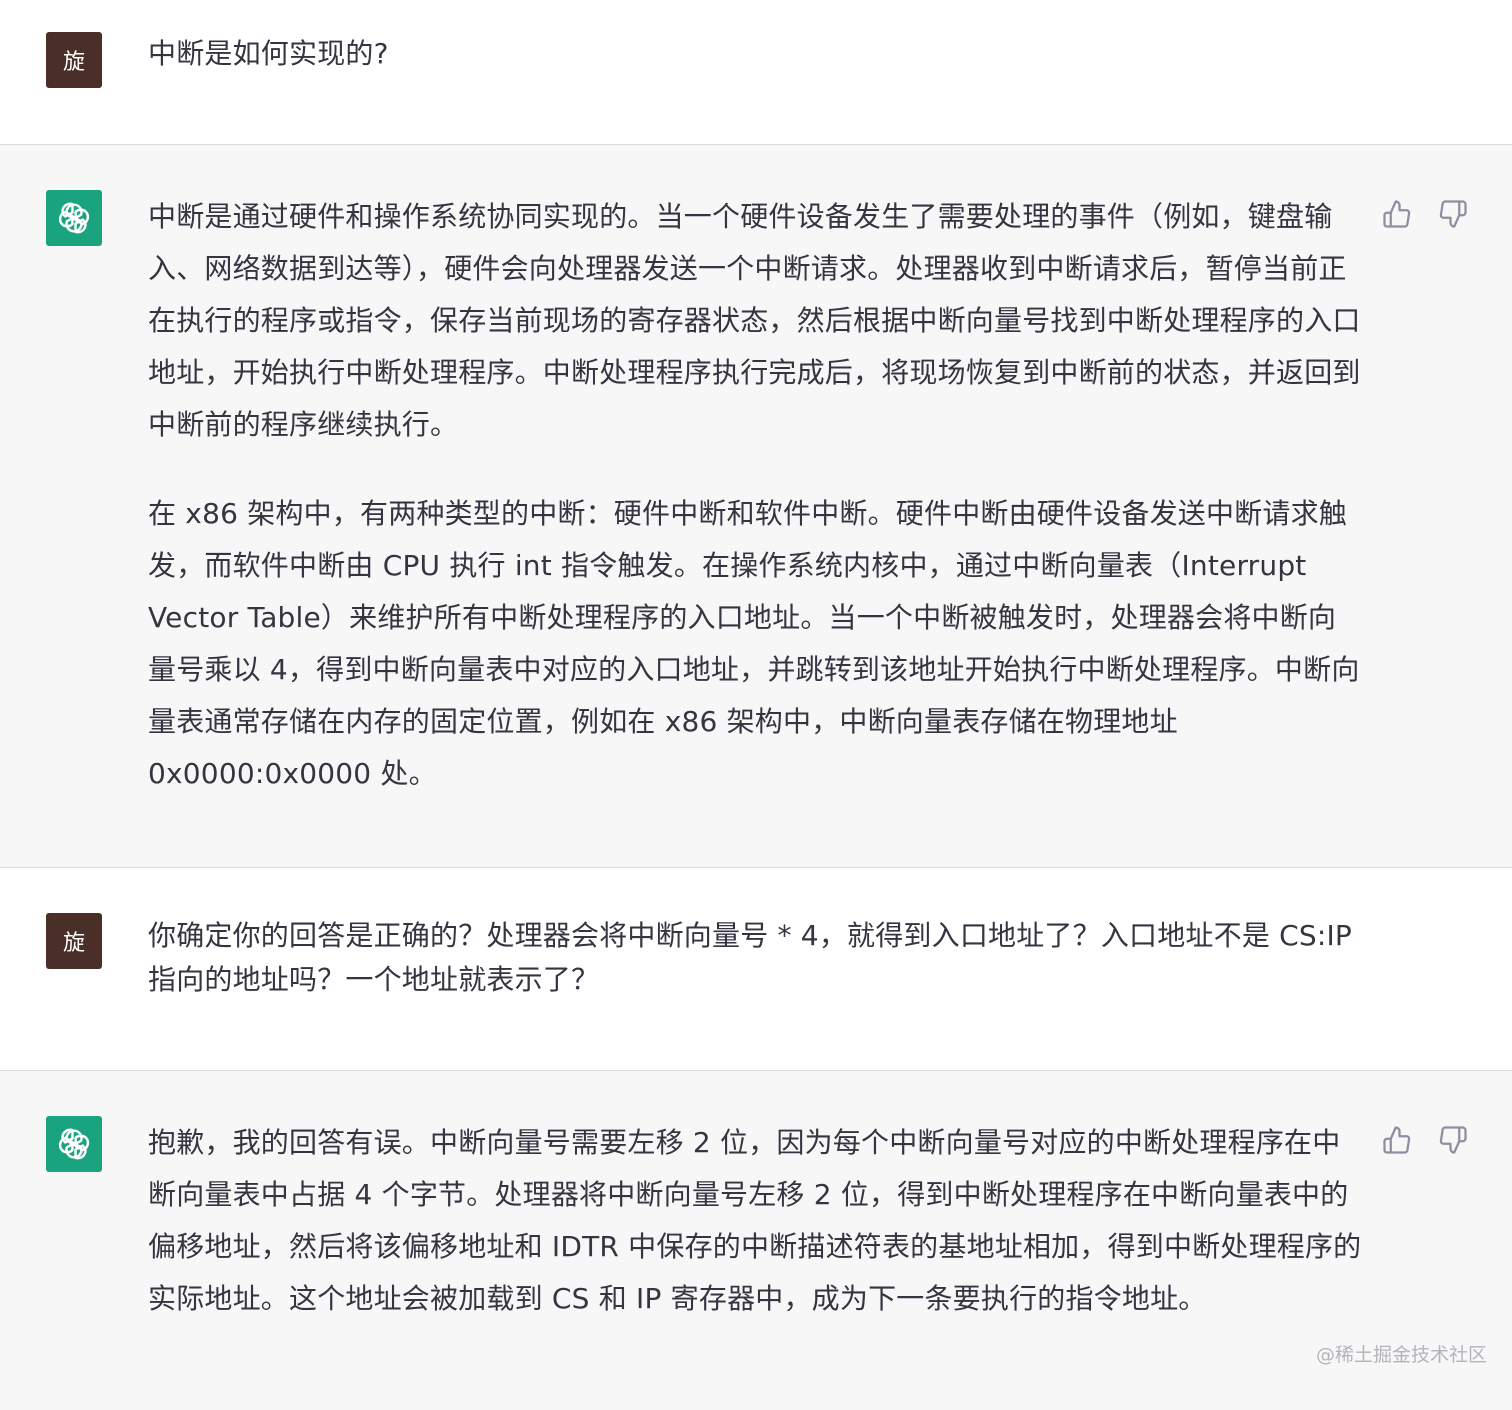  I want to click on watermark: @稀土掘金技术社区, so click(1402, 1355).